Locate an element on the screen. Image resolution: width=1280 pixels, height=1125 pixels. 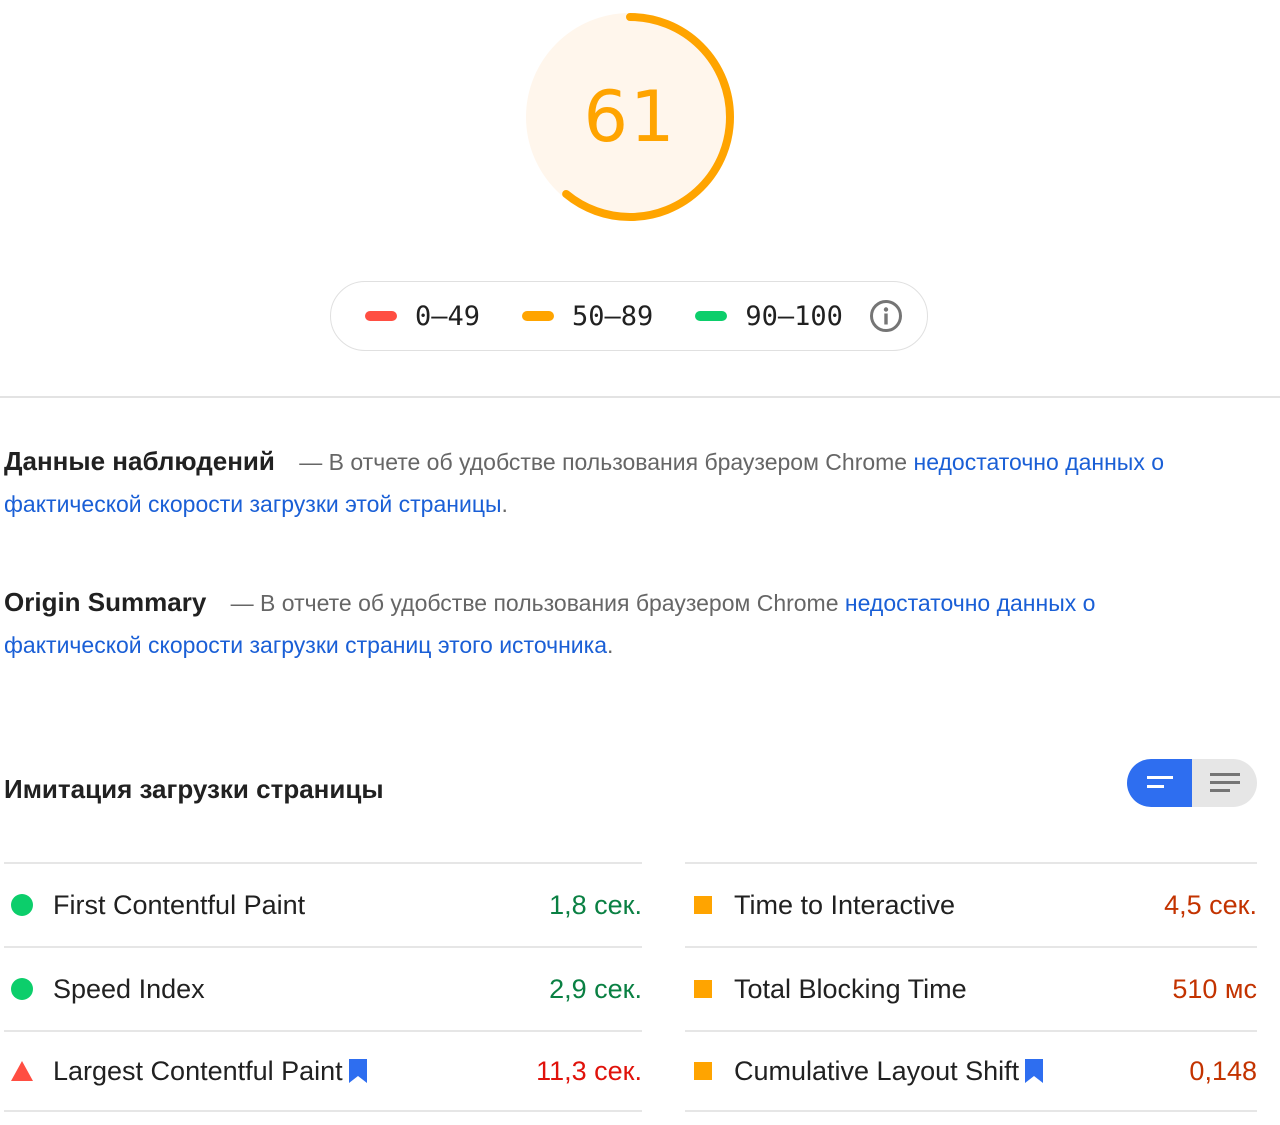
metric-value: 2,9 сек. is located at coordinates (595, 988).